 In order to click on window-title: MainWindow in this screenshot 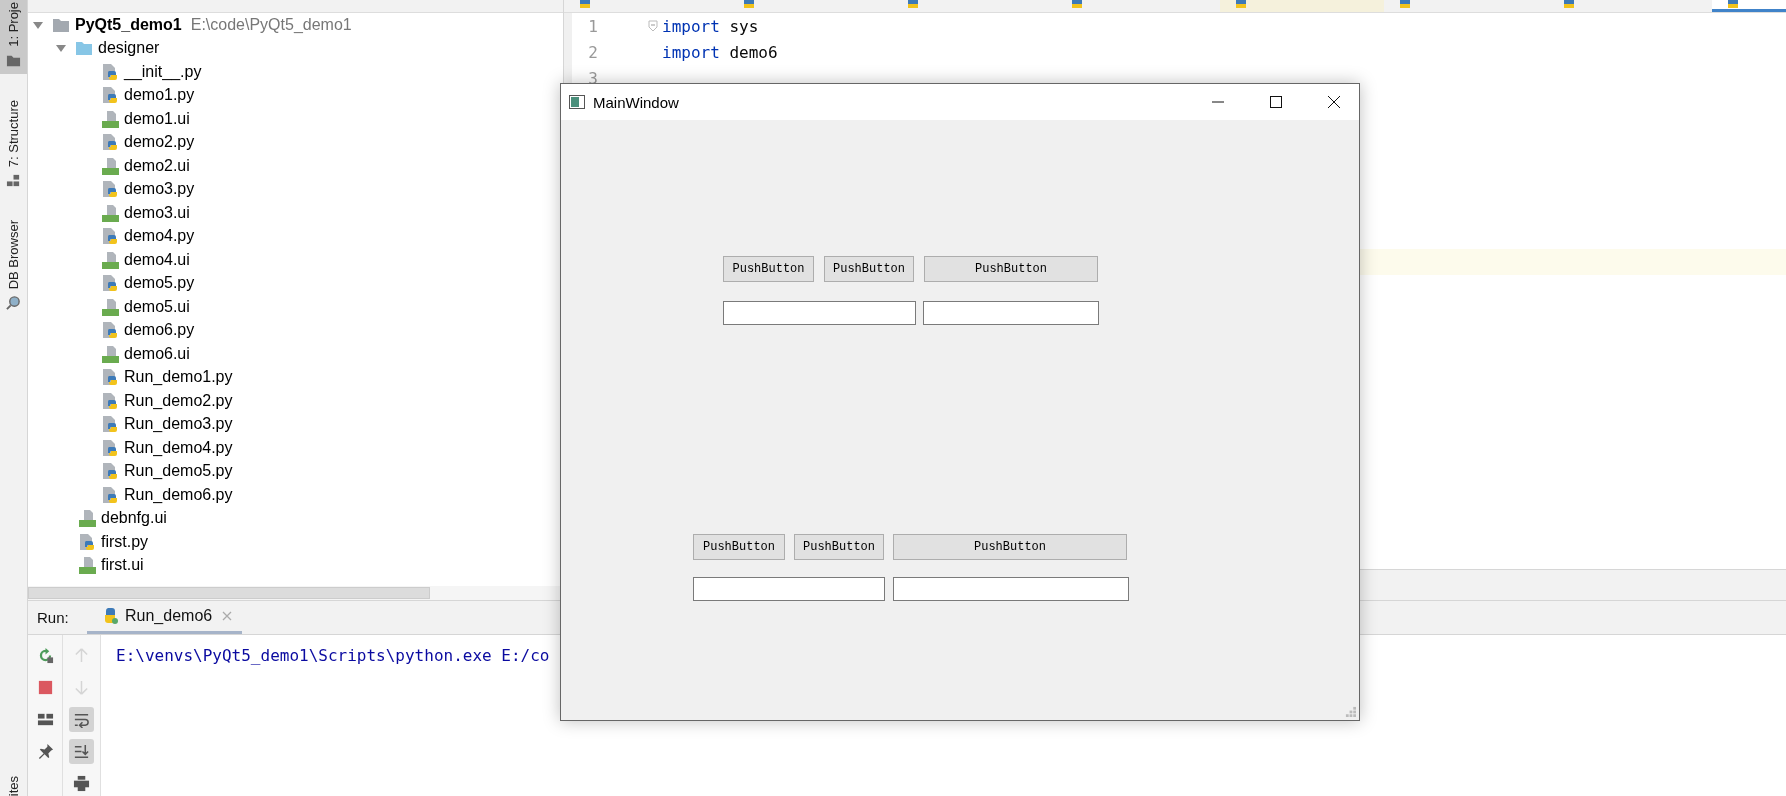, I will do `click(636, 102)`.